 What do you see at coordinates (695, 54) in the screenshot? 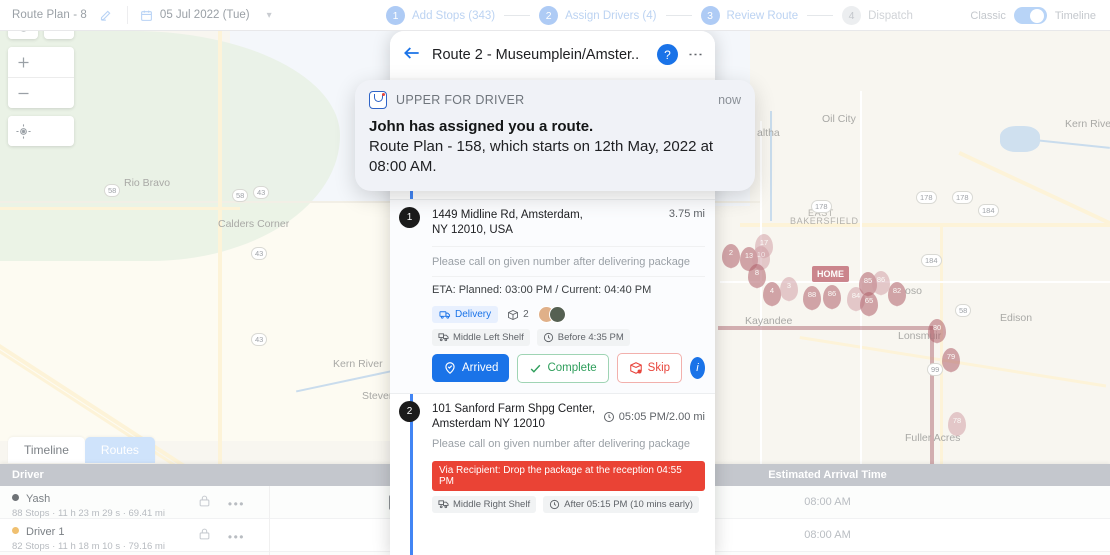
I see `more-vertical-icon: ⋮` at bounding box center [695, 54].